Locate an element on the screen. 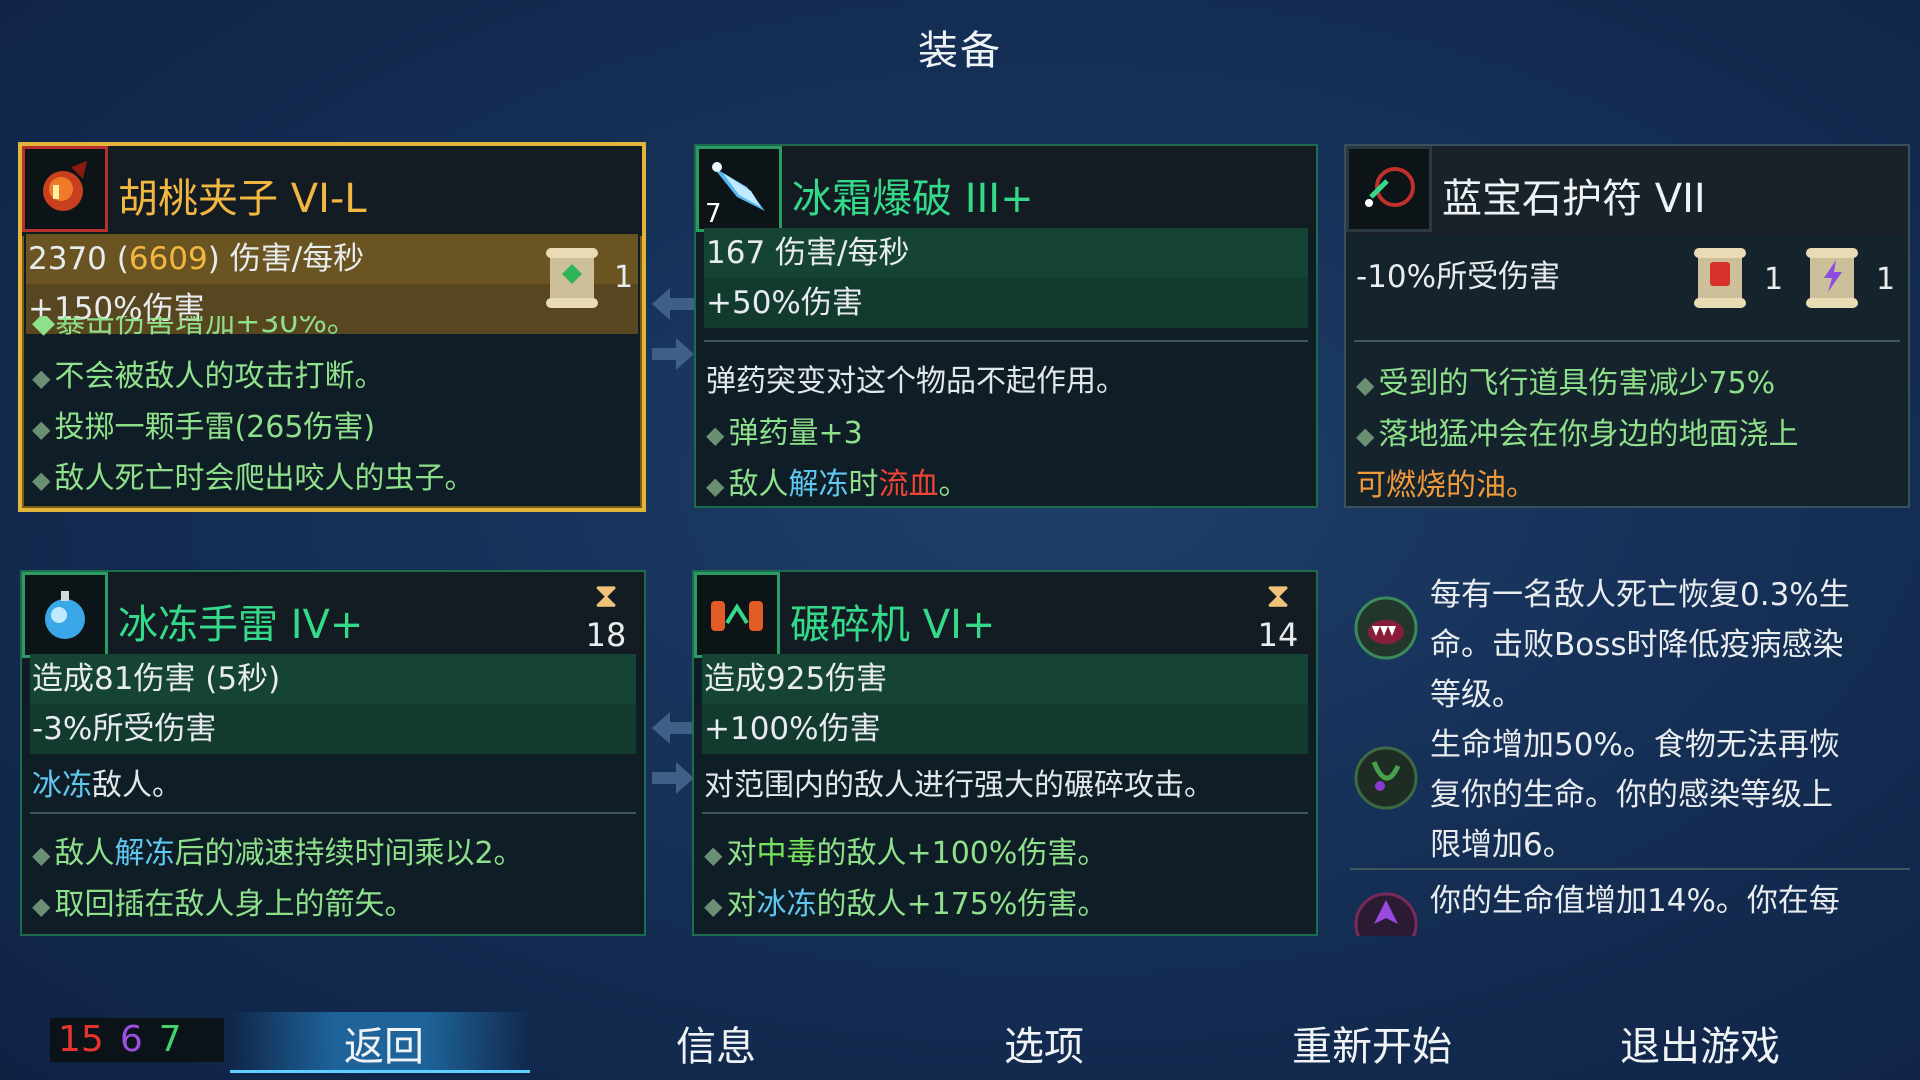 The width and height of the screenshot is (1920, 1080). restart-button: 重新开始 is located at coordinates (1372, 1043).